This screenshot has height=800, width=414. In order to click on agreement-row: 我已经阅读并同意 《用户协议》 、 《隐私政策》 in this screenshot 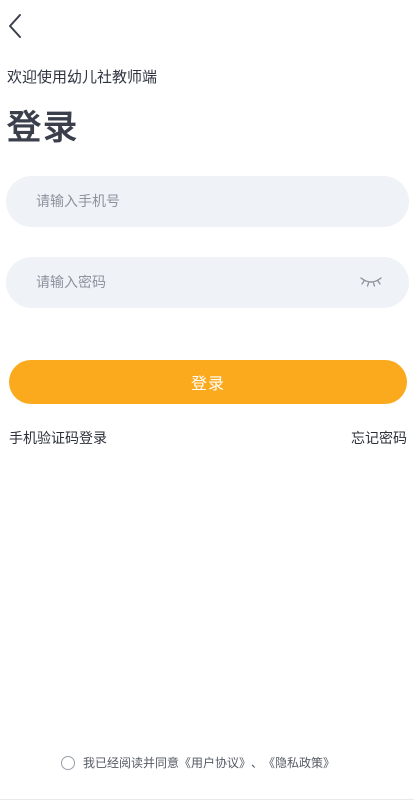, I will do `click(207, 762)`.